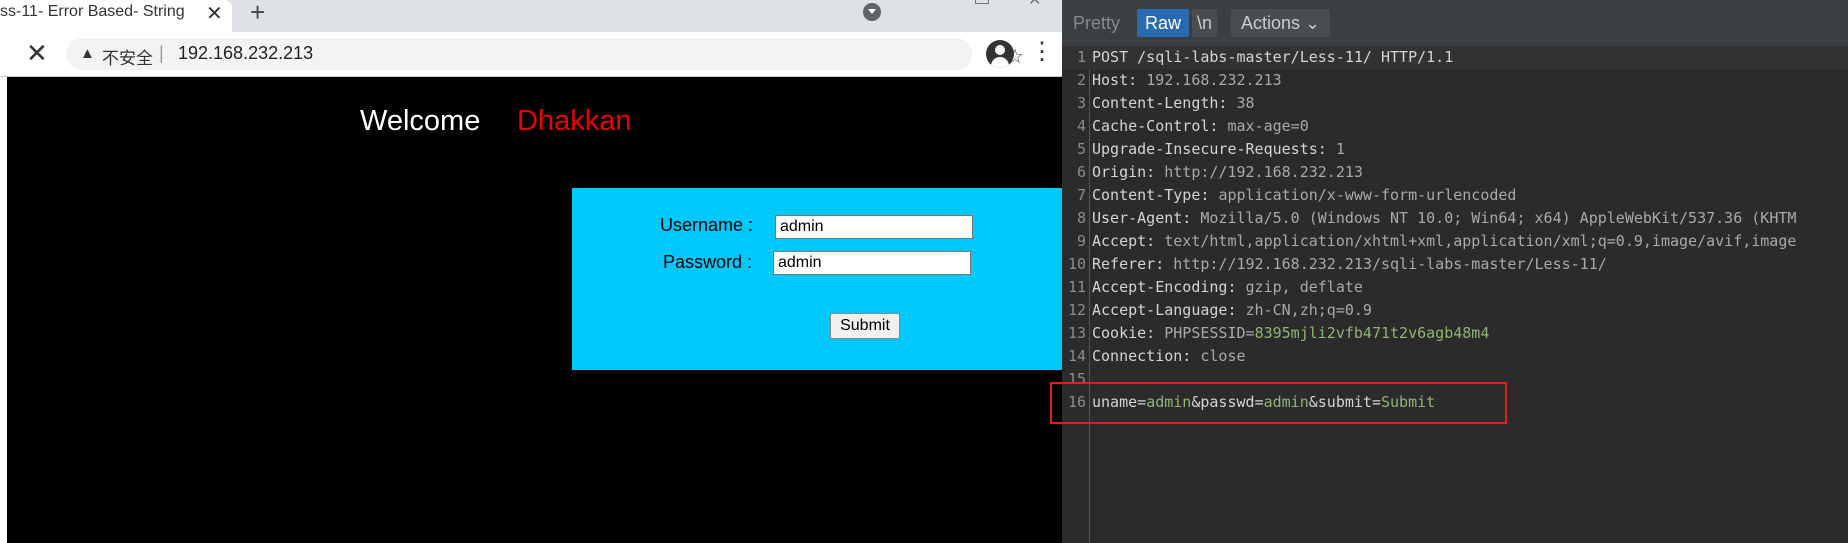 The width and height of the screenshot is (1848, 543). Describe the element at coordinates (1209, 333) in the screenshot. I see `cookie-name: PHPSESSID=` at that location.